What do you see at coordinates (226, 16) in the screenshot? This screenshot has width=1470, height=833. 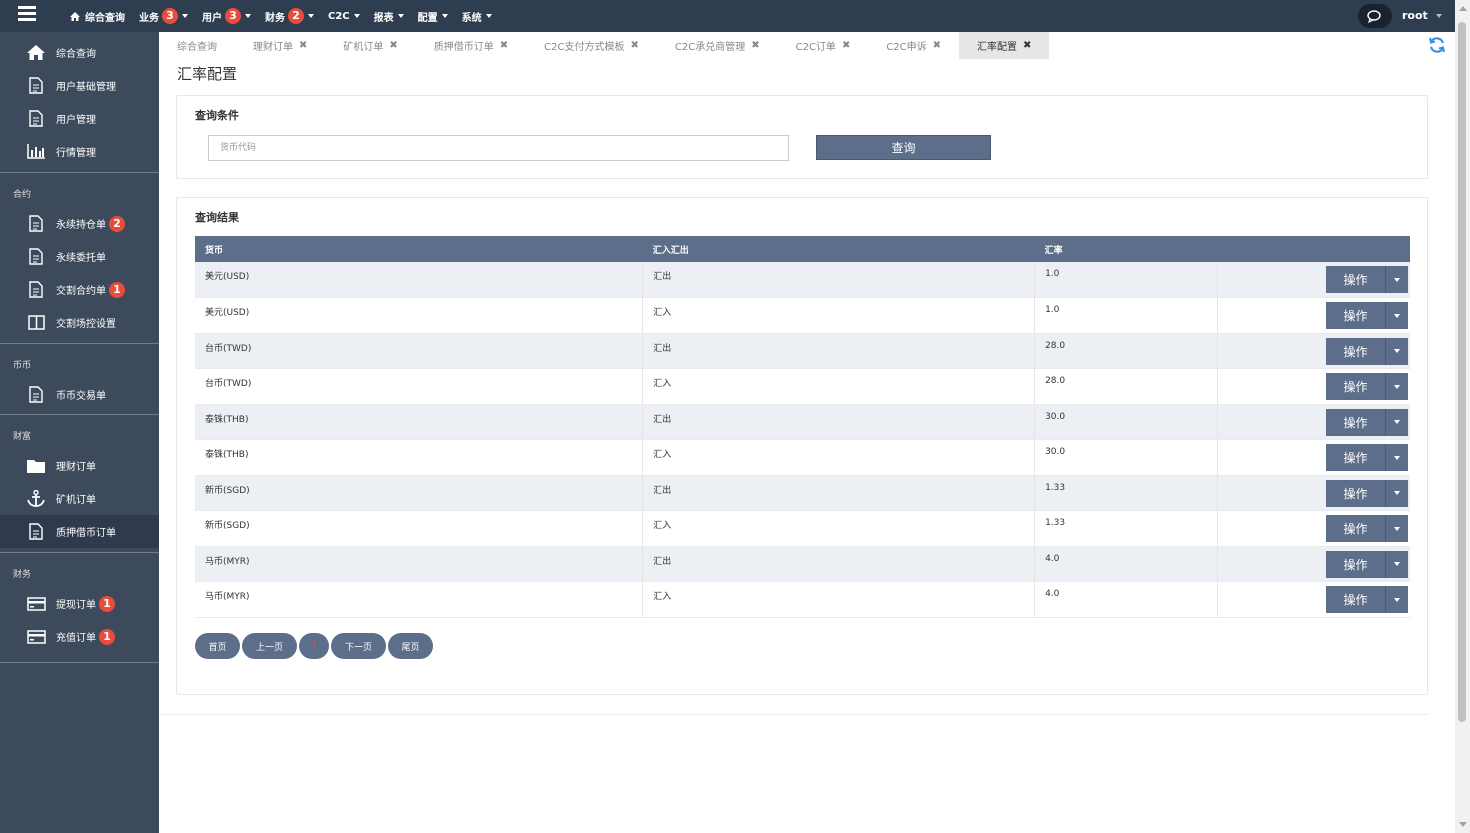 I see `topnav-users: 用户 3` at bounding box center [226, 16].